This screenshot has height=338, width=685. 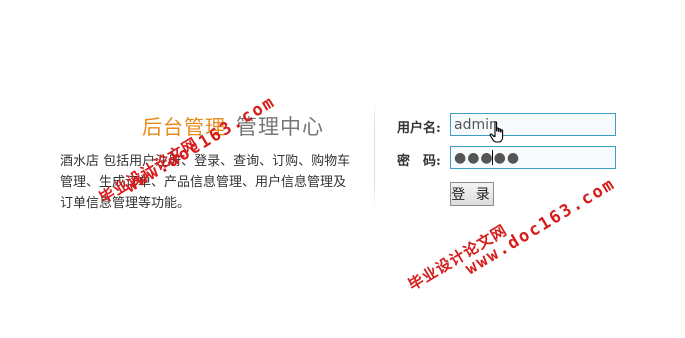 I want to click on username-input, so click(x=533, y=124).